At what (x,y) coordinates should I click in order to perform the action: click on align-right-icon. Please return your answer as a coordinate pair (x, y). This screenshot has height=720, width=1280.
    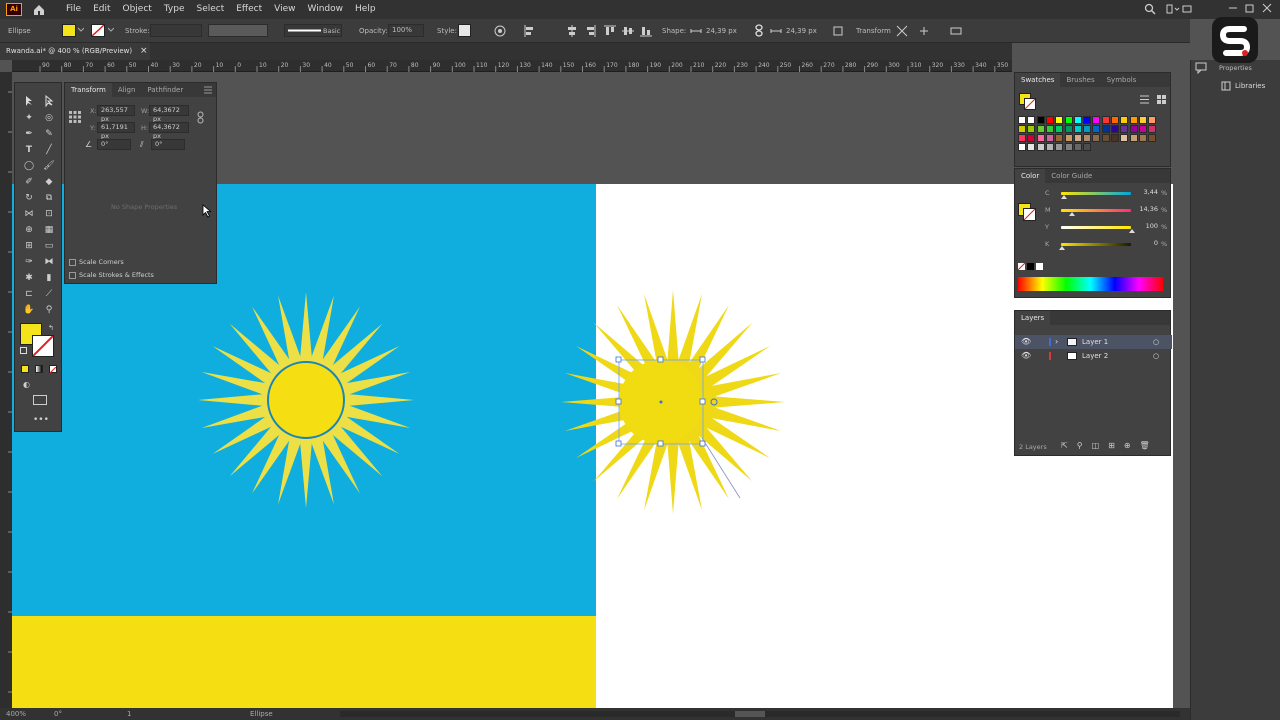
    Looking at the image, I should click on (590, 31).